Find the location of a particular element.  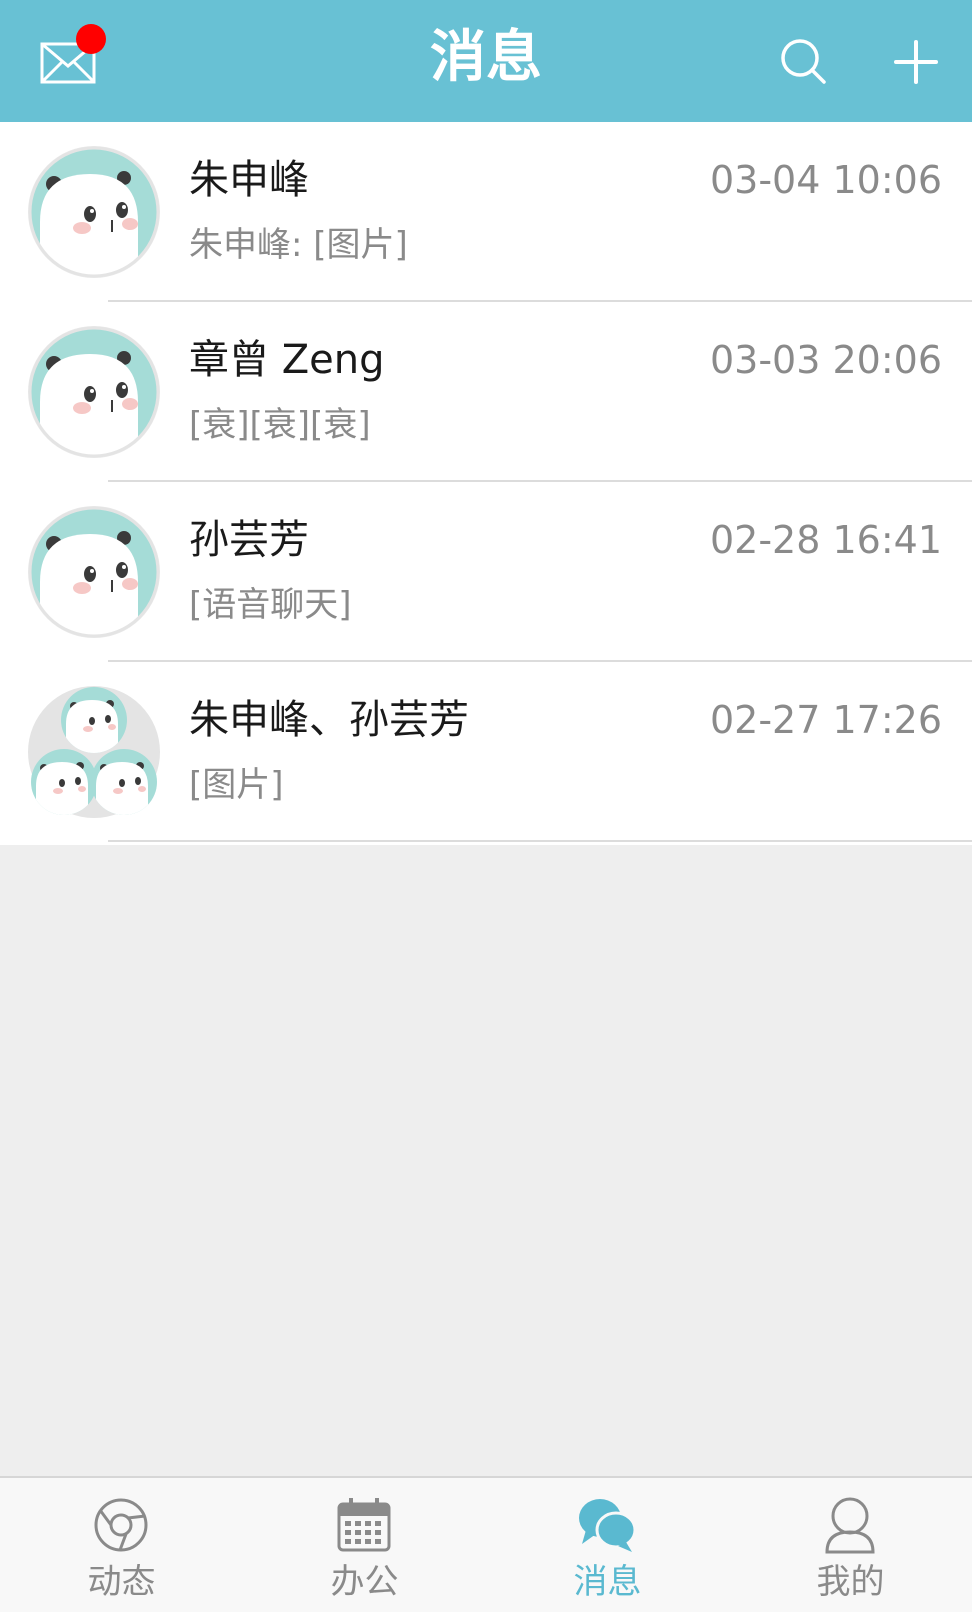

add-button is located at coordinates (916, 62).